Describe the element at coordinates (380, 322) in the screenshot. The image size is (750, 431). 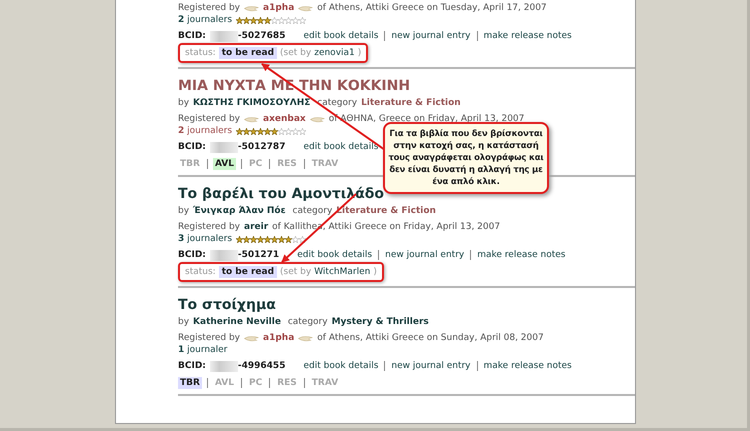
I see `category-link: Mystery & Thrillers` at that location.